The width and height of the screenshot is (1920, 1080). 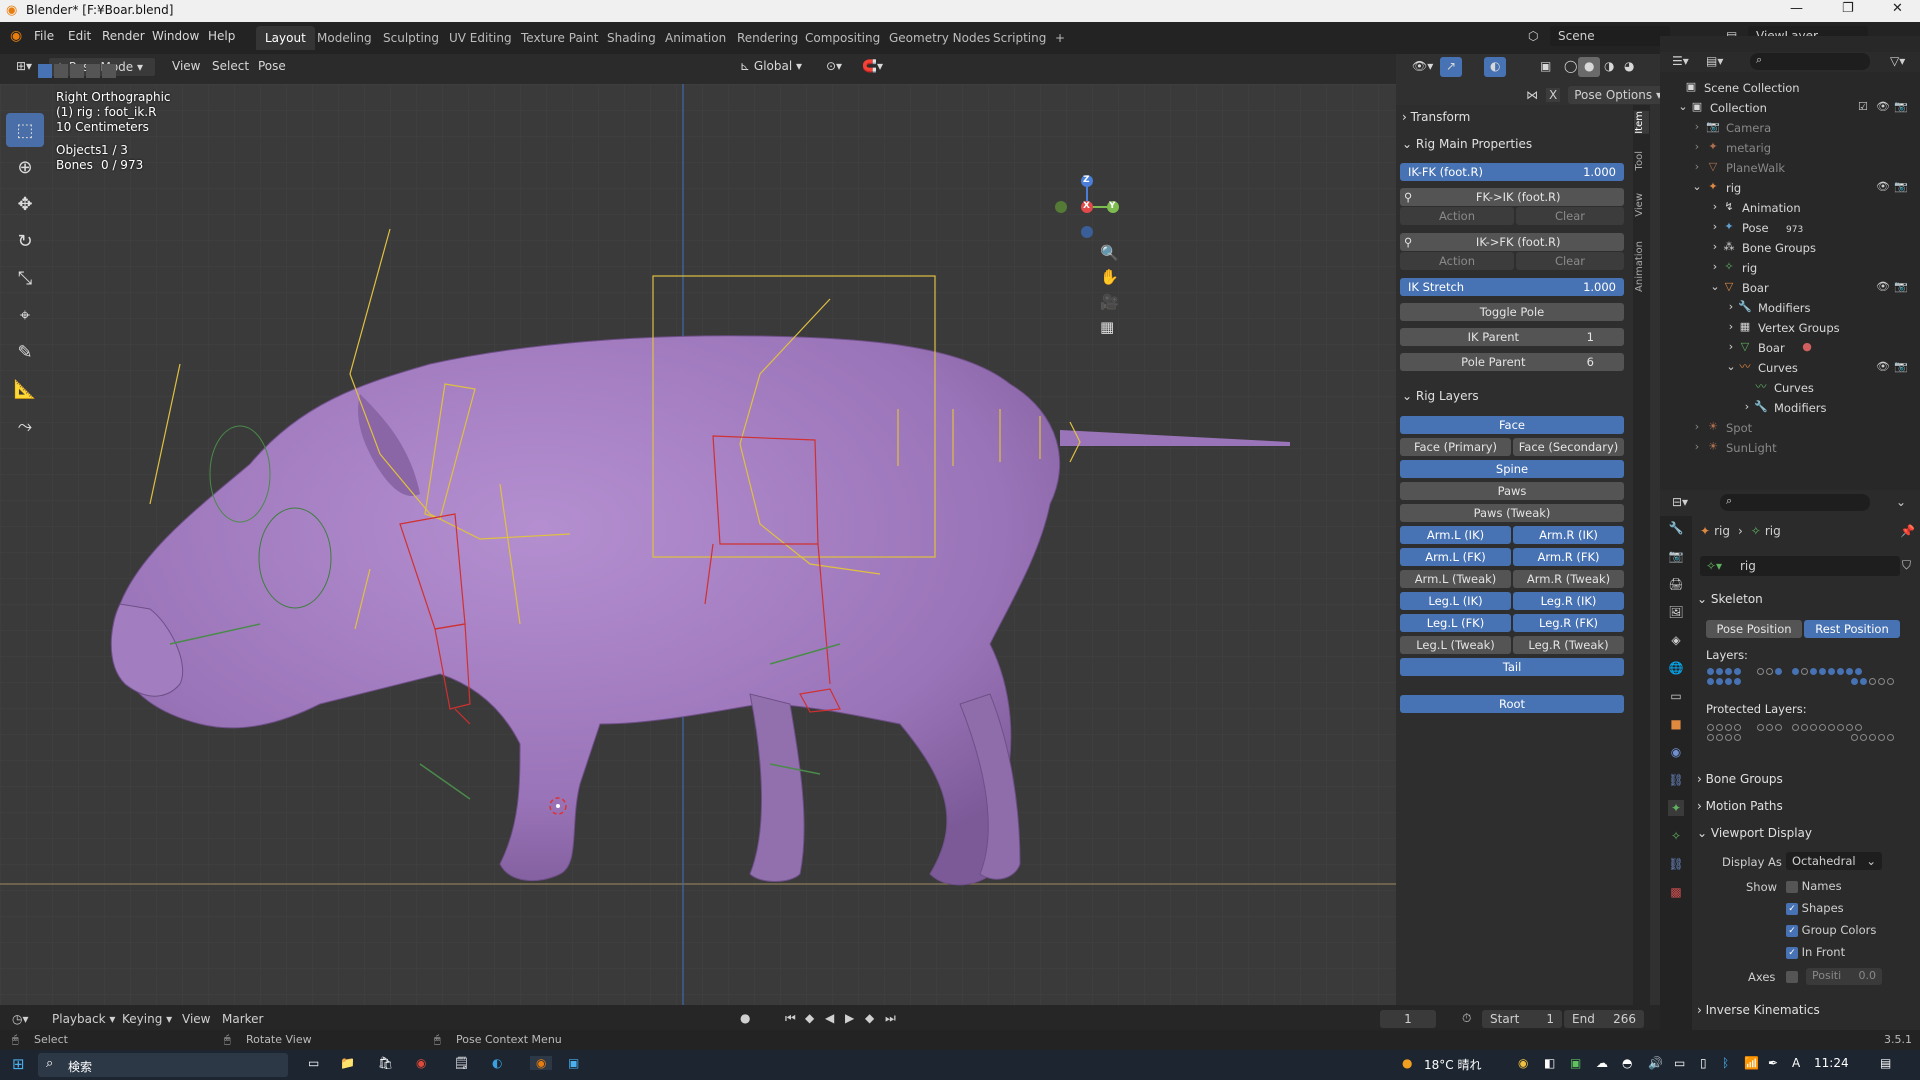 I want to click on physics-tab-icon: ◉, so click(x=1676, y=752).